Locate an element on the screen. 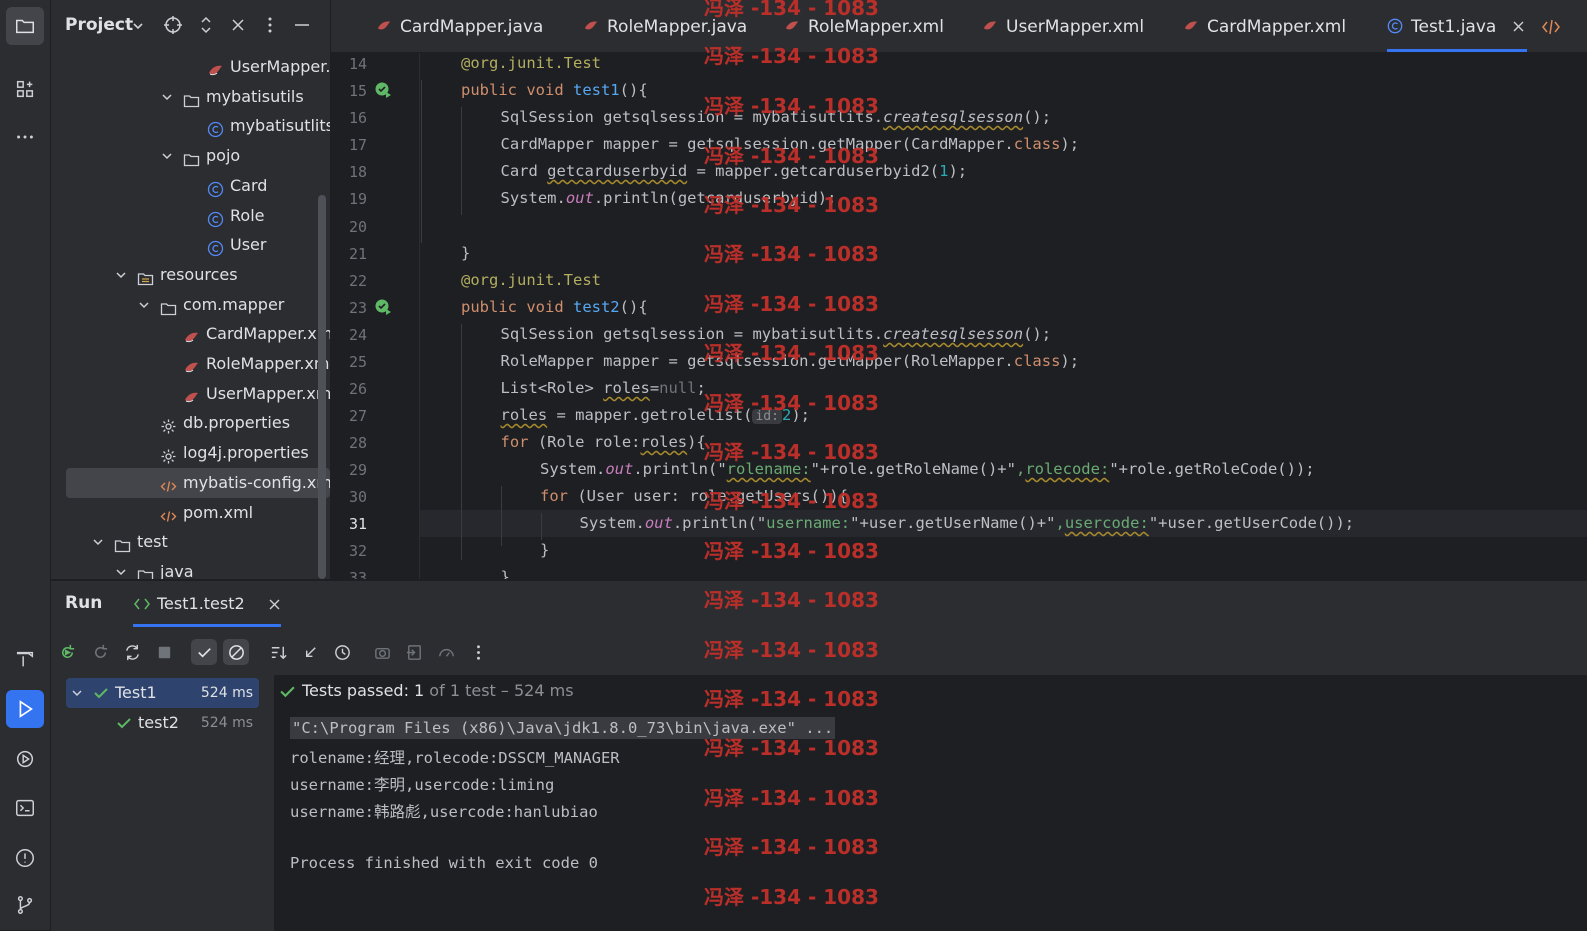  test-row-test2: test2 524 ms is located at coordinates (162, 723).